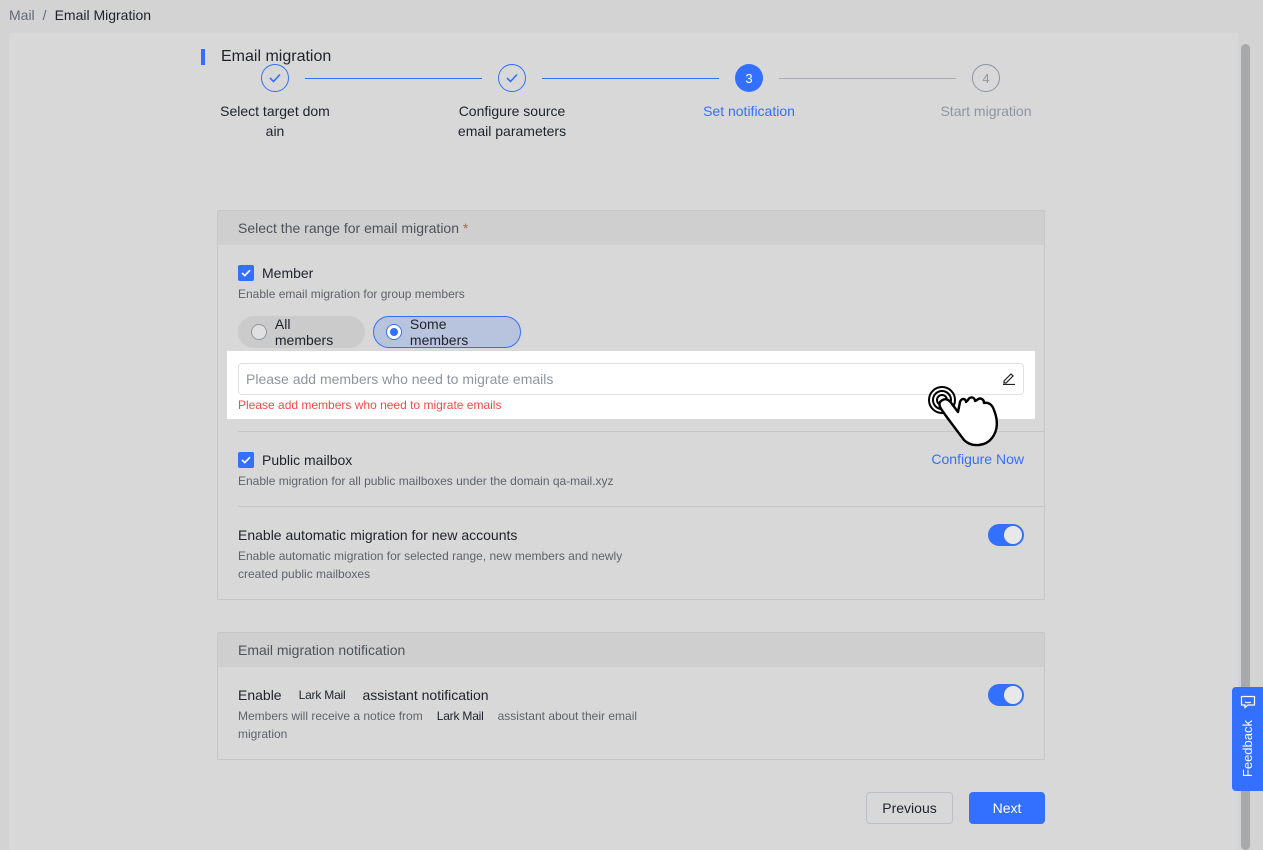 This screenshot has height=850, width=1263. What do you see at coordinates (1007, 808) in the screenshot?
I see `next-button: Next` at bounding box center [1007, 808].